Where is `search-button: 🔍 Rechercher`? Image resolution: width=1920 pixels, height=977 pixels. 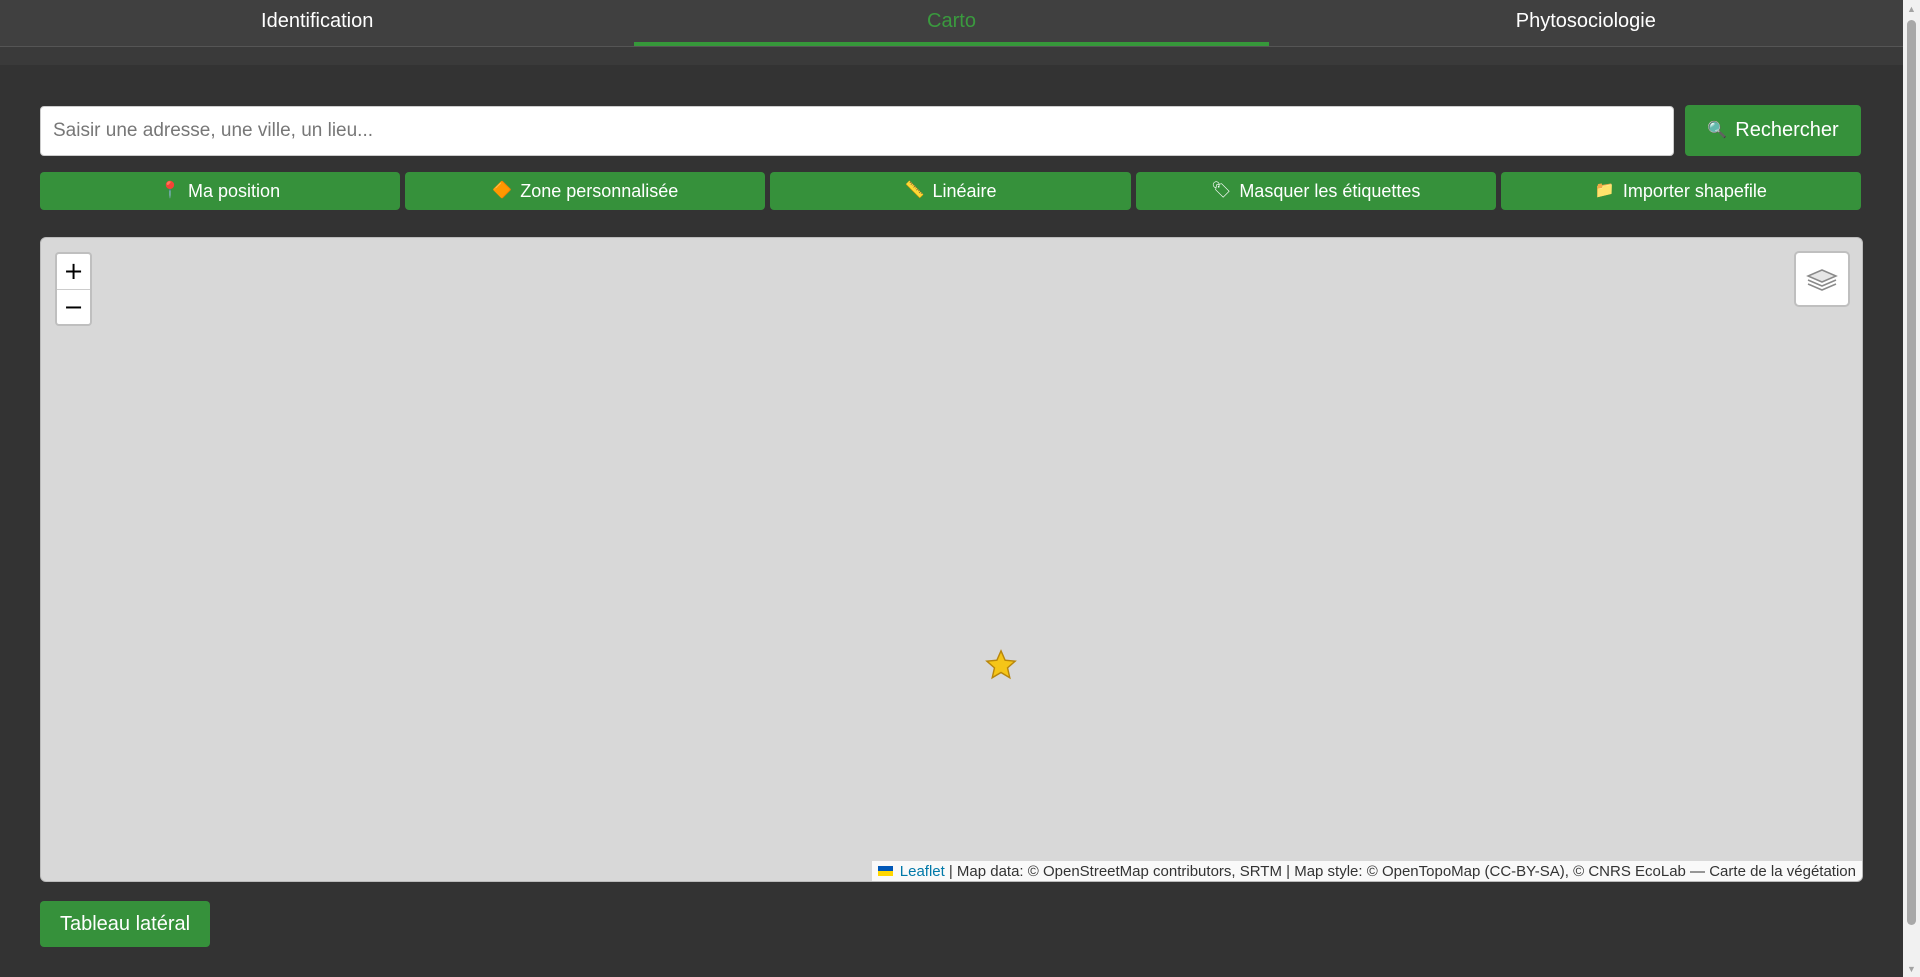 search-button: 🔍 Rechercher is located at coordinates (1773, 130).